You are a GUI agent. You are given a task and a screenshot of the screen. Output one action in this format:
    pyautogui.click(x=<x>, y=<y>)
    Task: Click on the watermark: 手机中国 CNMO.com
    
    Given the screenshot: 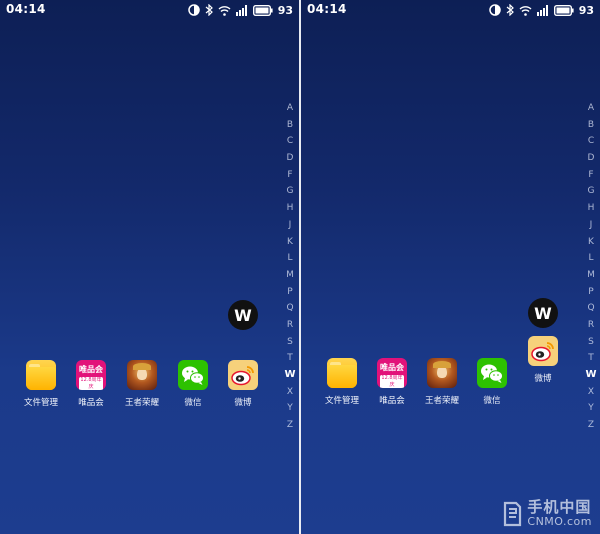 What is the action you would take?
    pyautogui.click(x=546, y=513)
    